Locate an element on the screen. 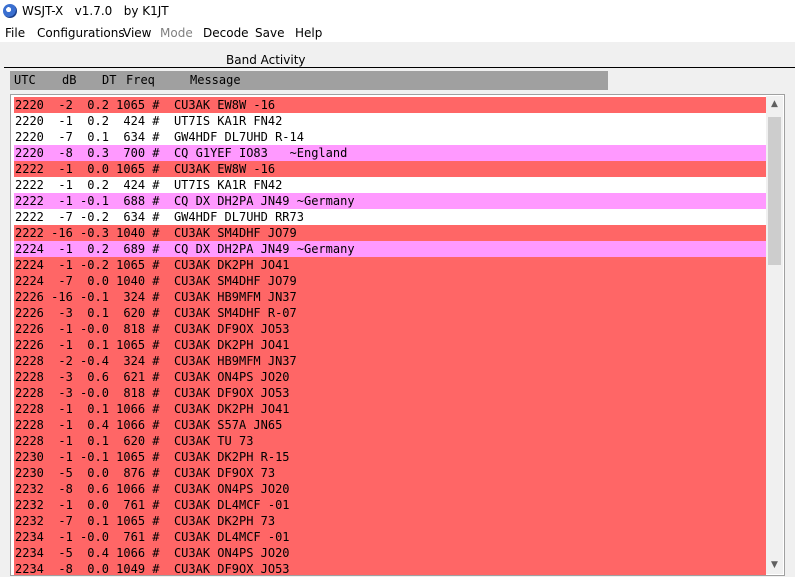  menu-file: File is located at coordinates (15, 33).